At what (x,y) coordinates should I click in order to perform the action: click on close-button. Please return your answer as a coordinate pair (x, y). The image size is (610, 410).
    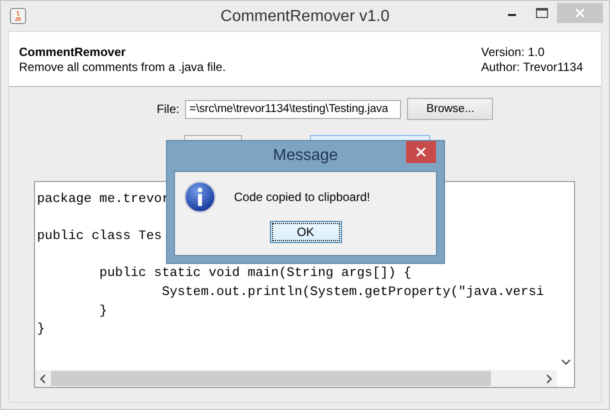
    Looking at the image, I should click on (421, 152).